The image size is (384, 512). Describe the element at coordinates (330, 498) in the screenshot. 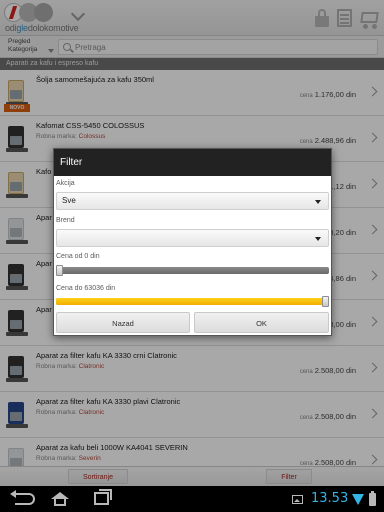

I see `status-clock: 13.53` at that location.